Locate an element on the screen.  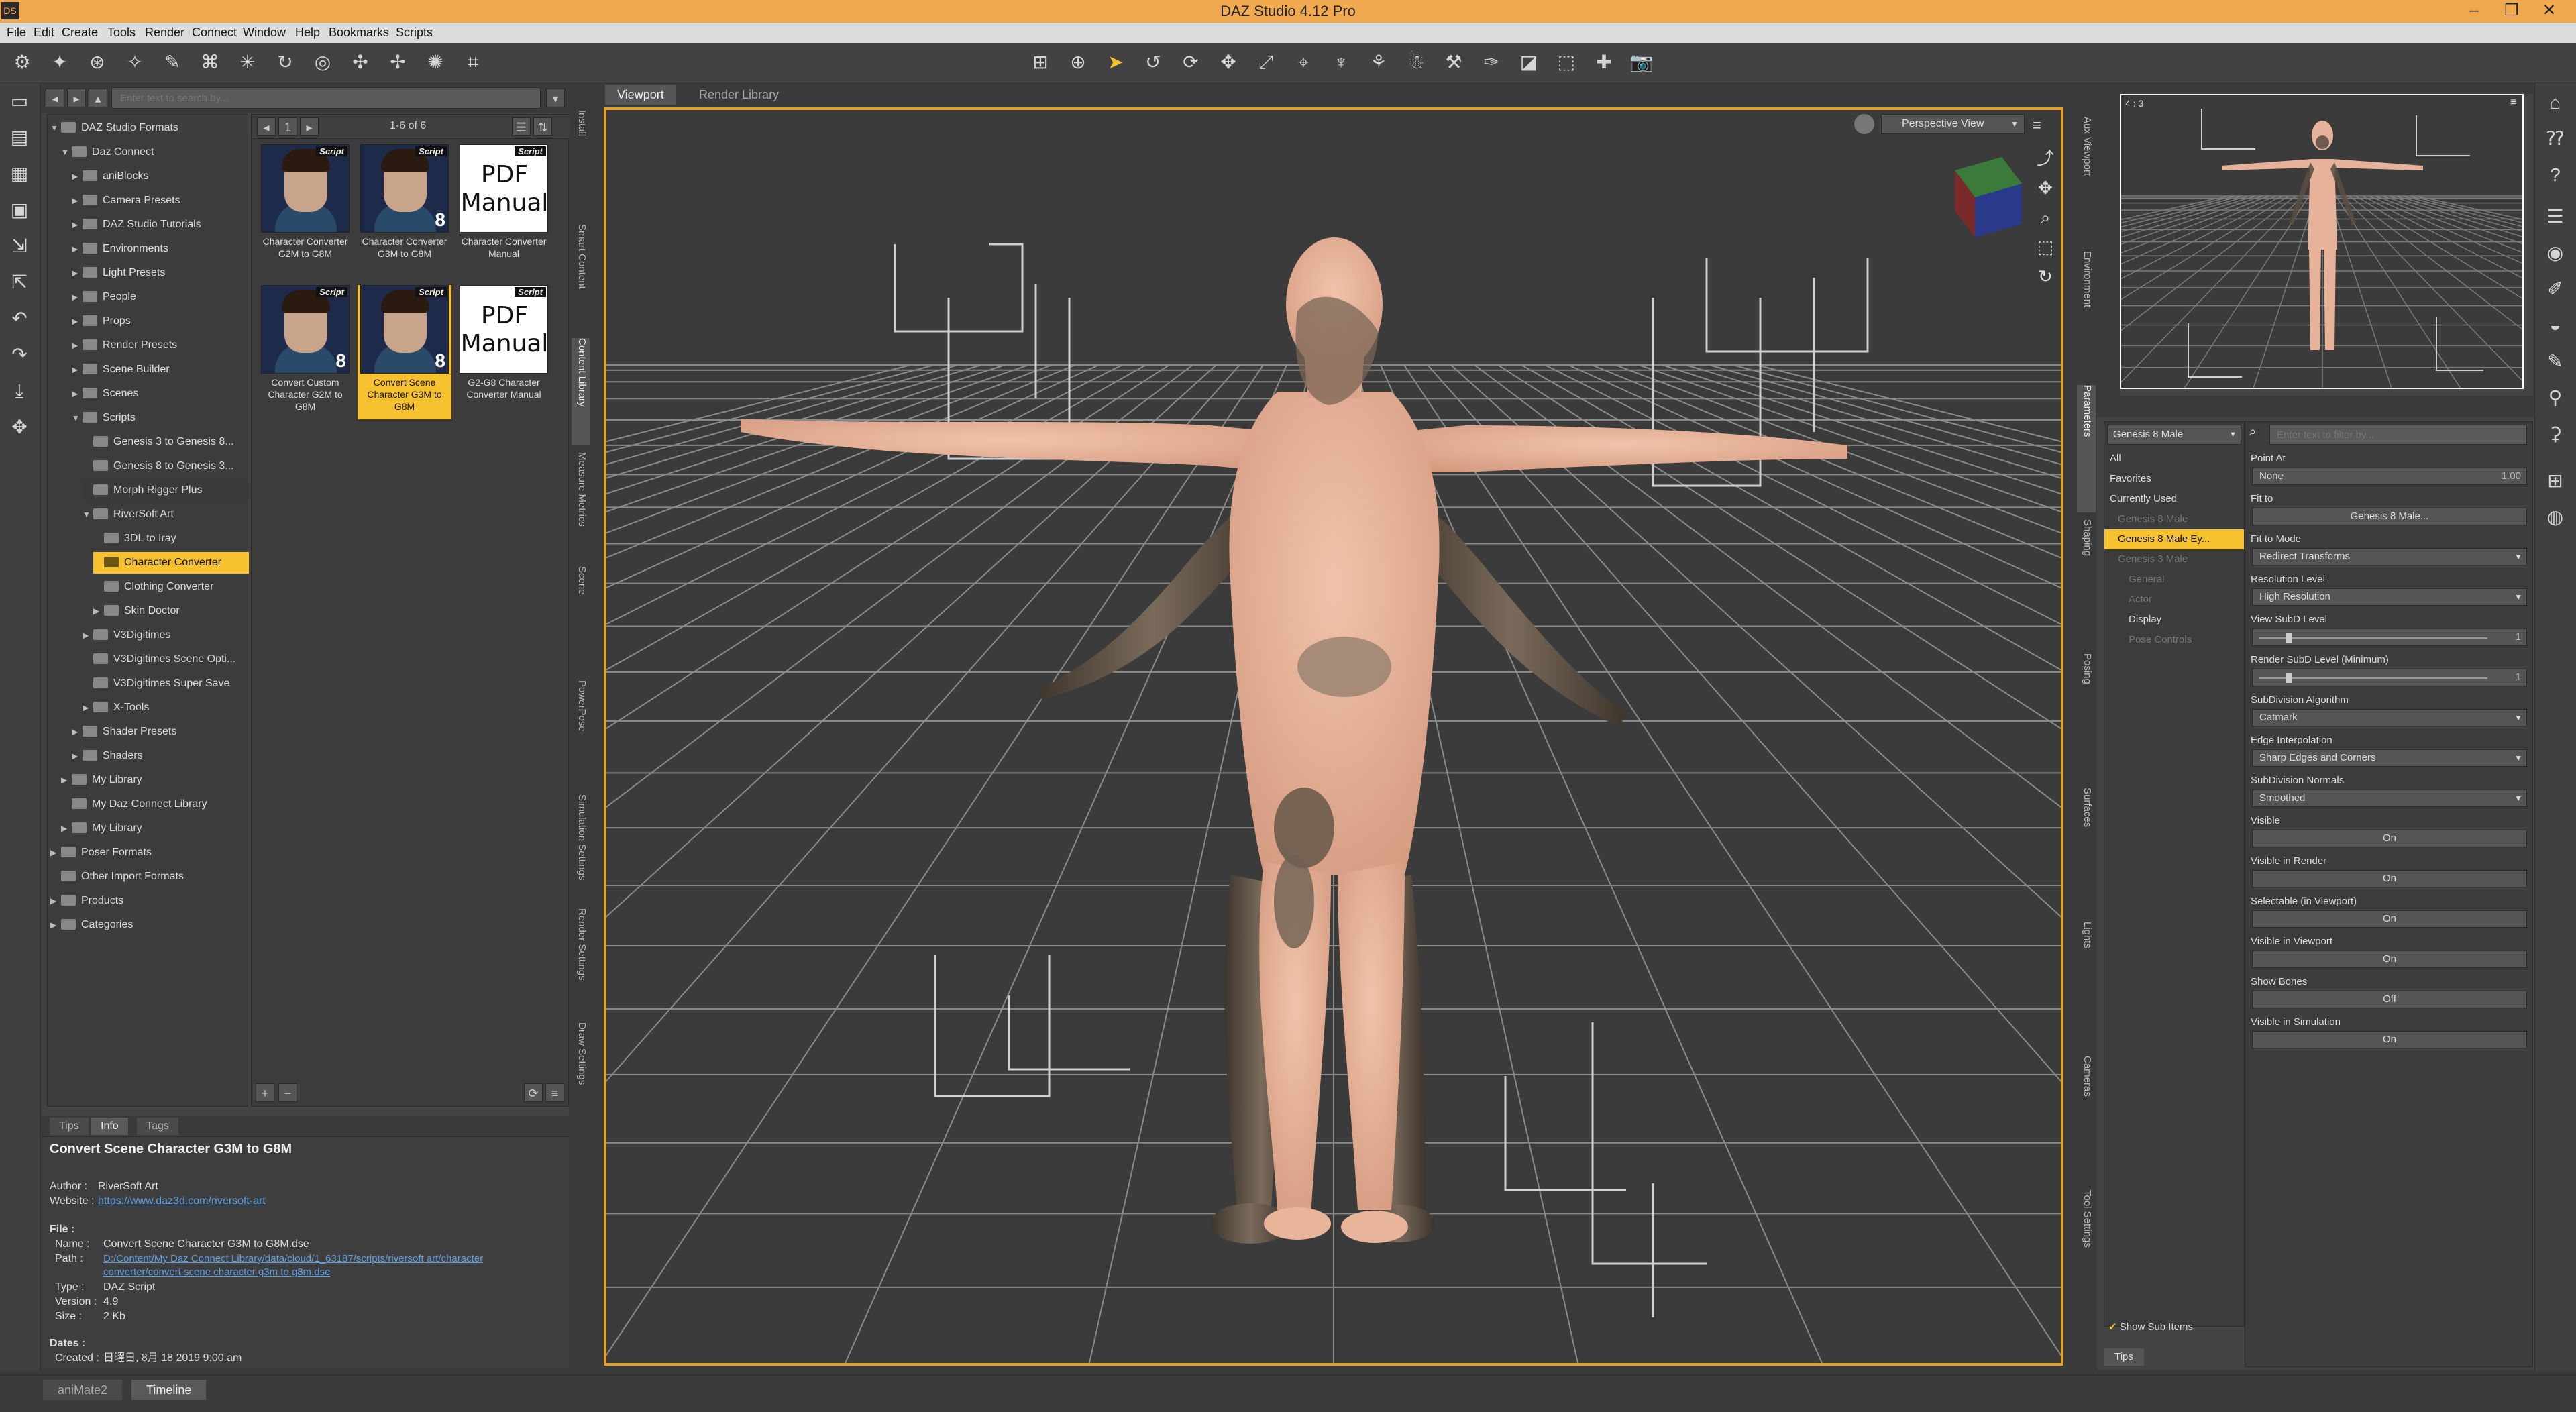
refresh-icon: ⟳ is located at coordinates (533, 1092).